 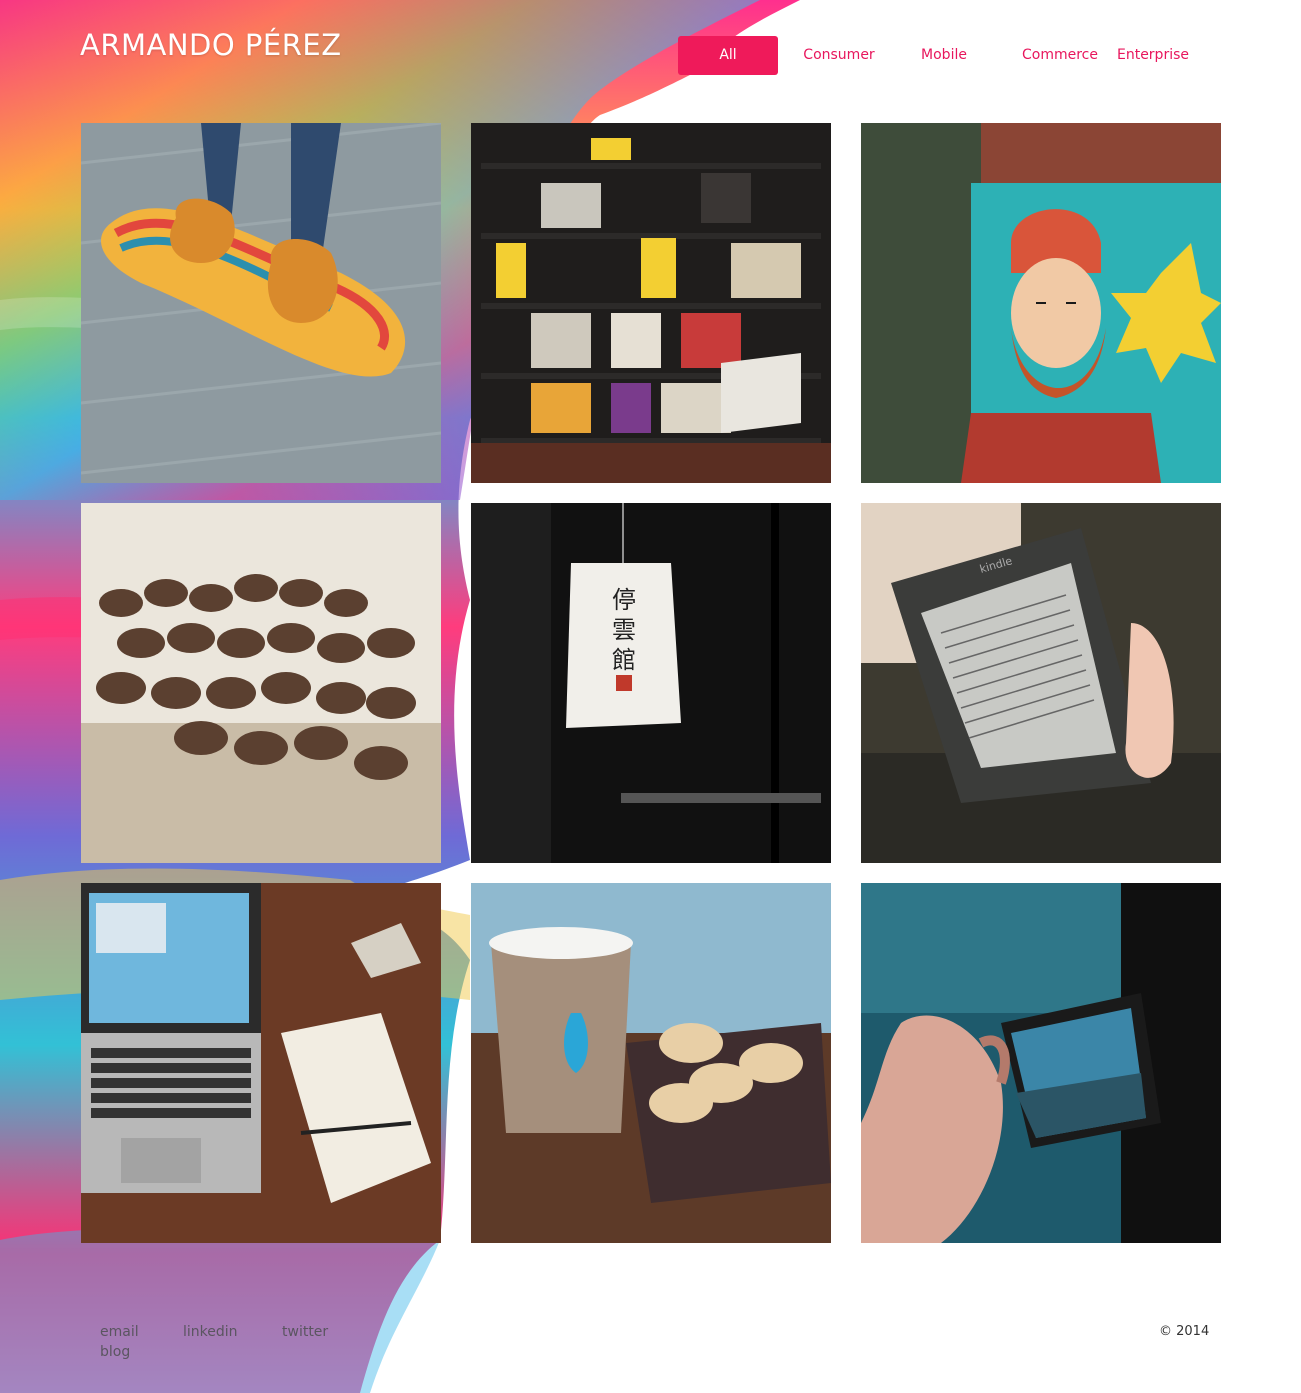 I want to click on filter-tab-mobile: Mobile, so click(x=944, y=55).